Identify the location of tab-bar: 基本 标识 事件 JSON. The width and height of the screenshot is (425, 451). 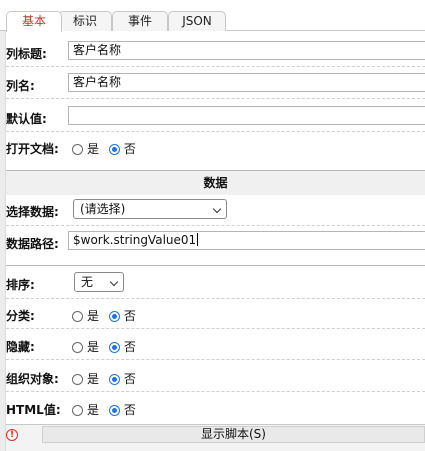
(212, 16).